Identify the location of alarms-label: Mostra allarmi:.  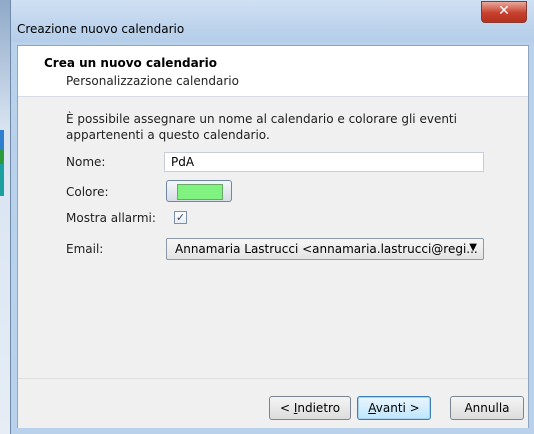
(111, 218).